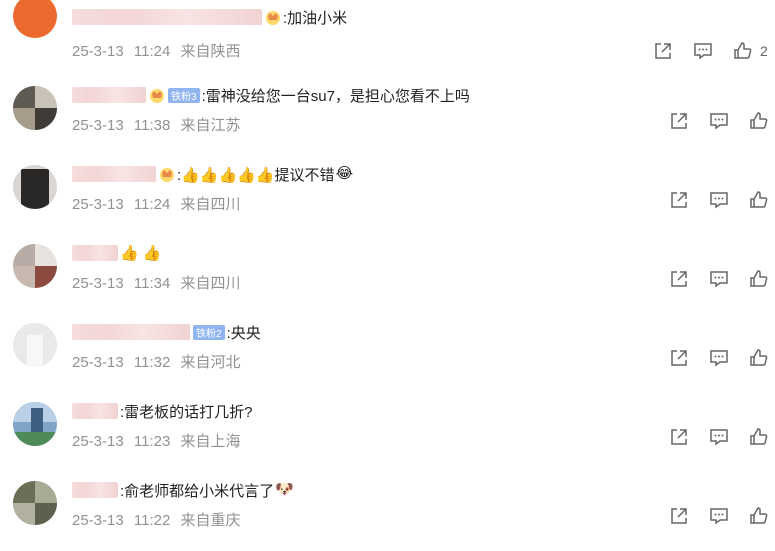 This screenshot has height=551, width=775. I want to click on comment-meta: 25-3-13 11:34 来自四川, so click(156, 282).